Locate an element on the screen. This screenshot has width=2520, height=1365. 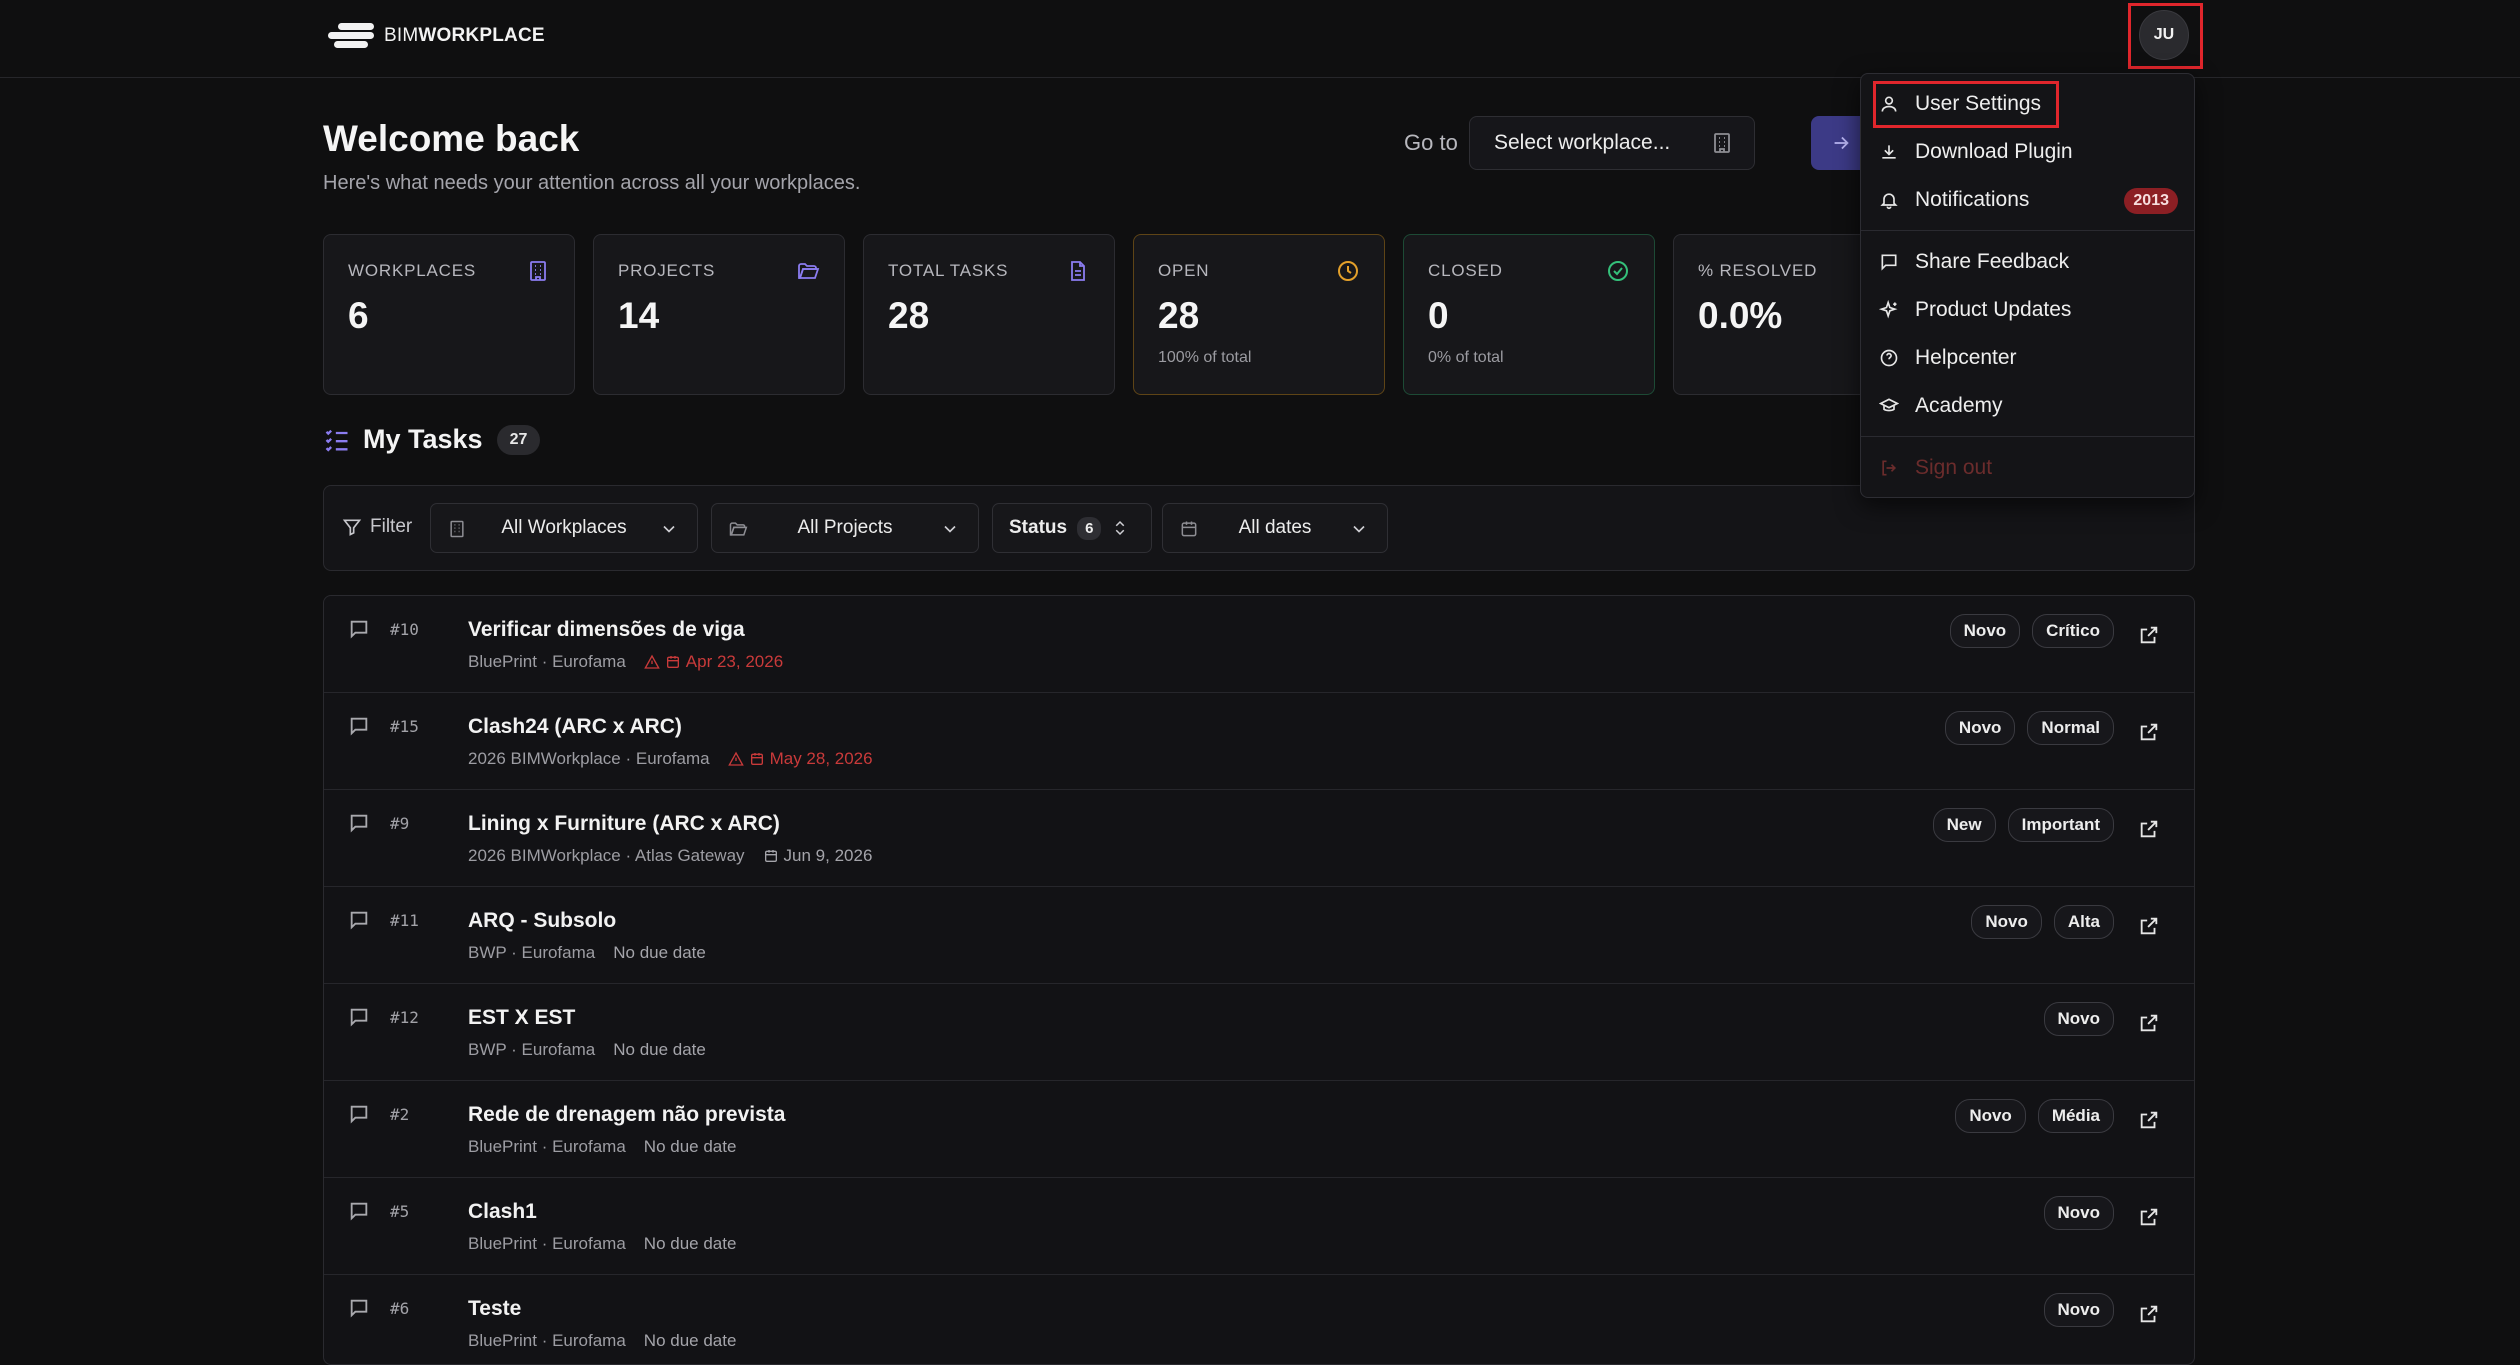
folder-open-icon is located at coordinates (808, 271).